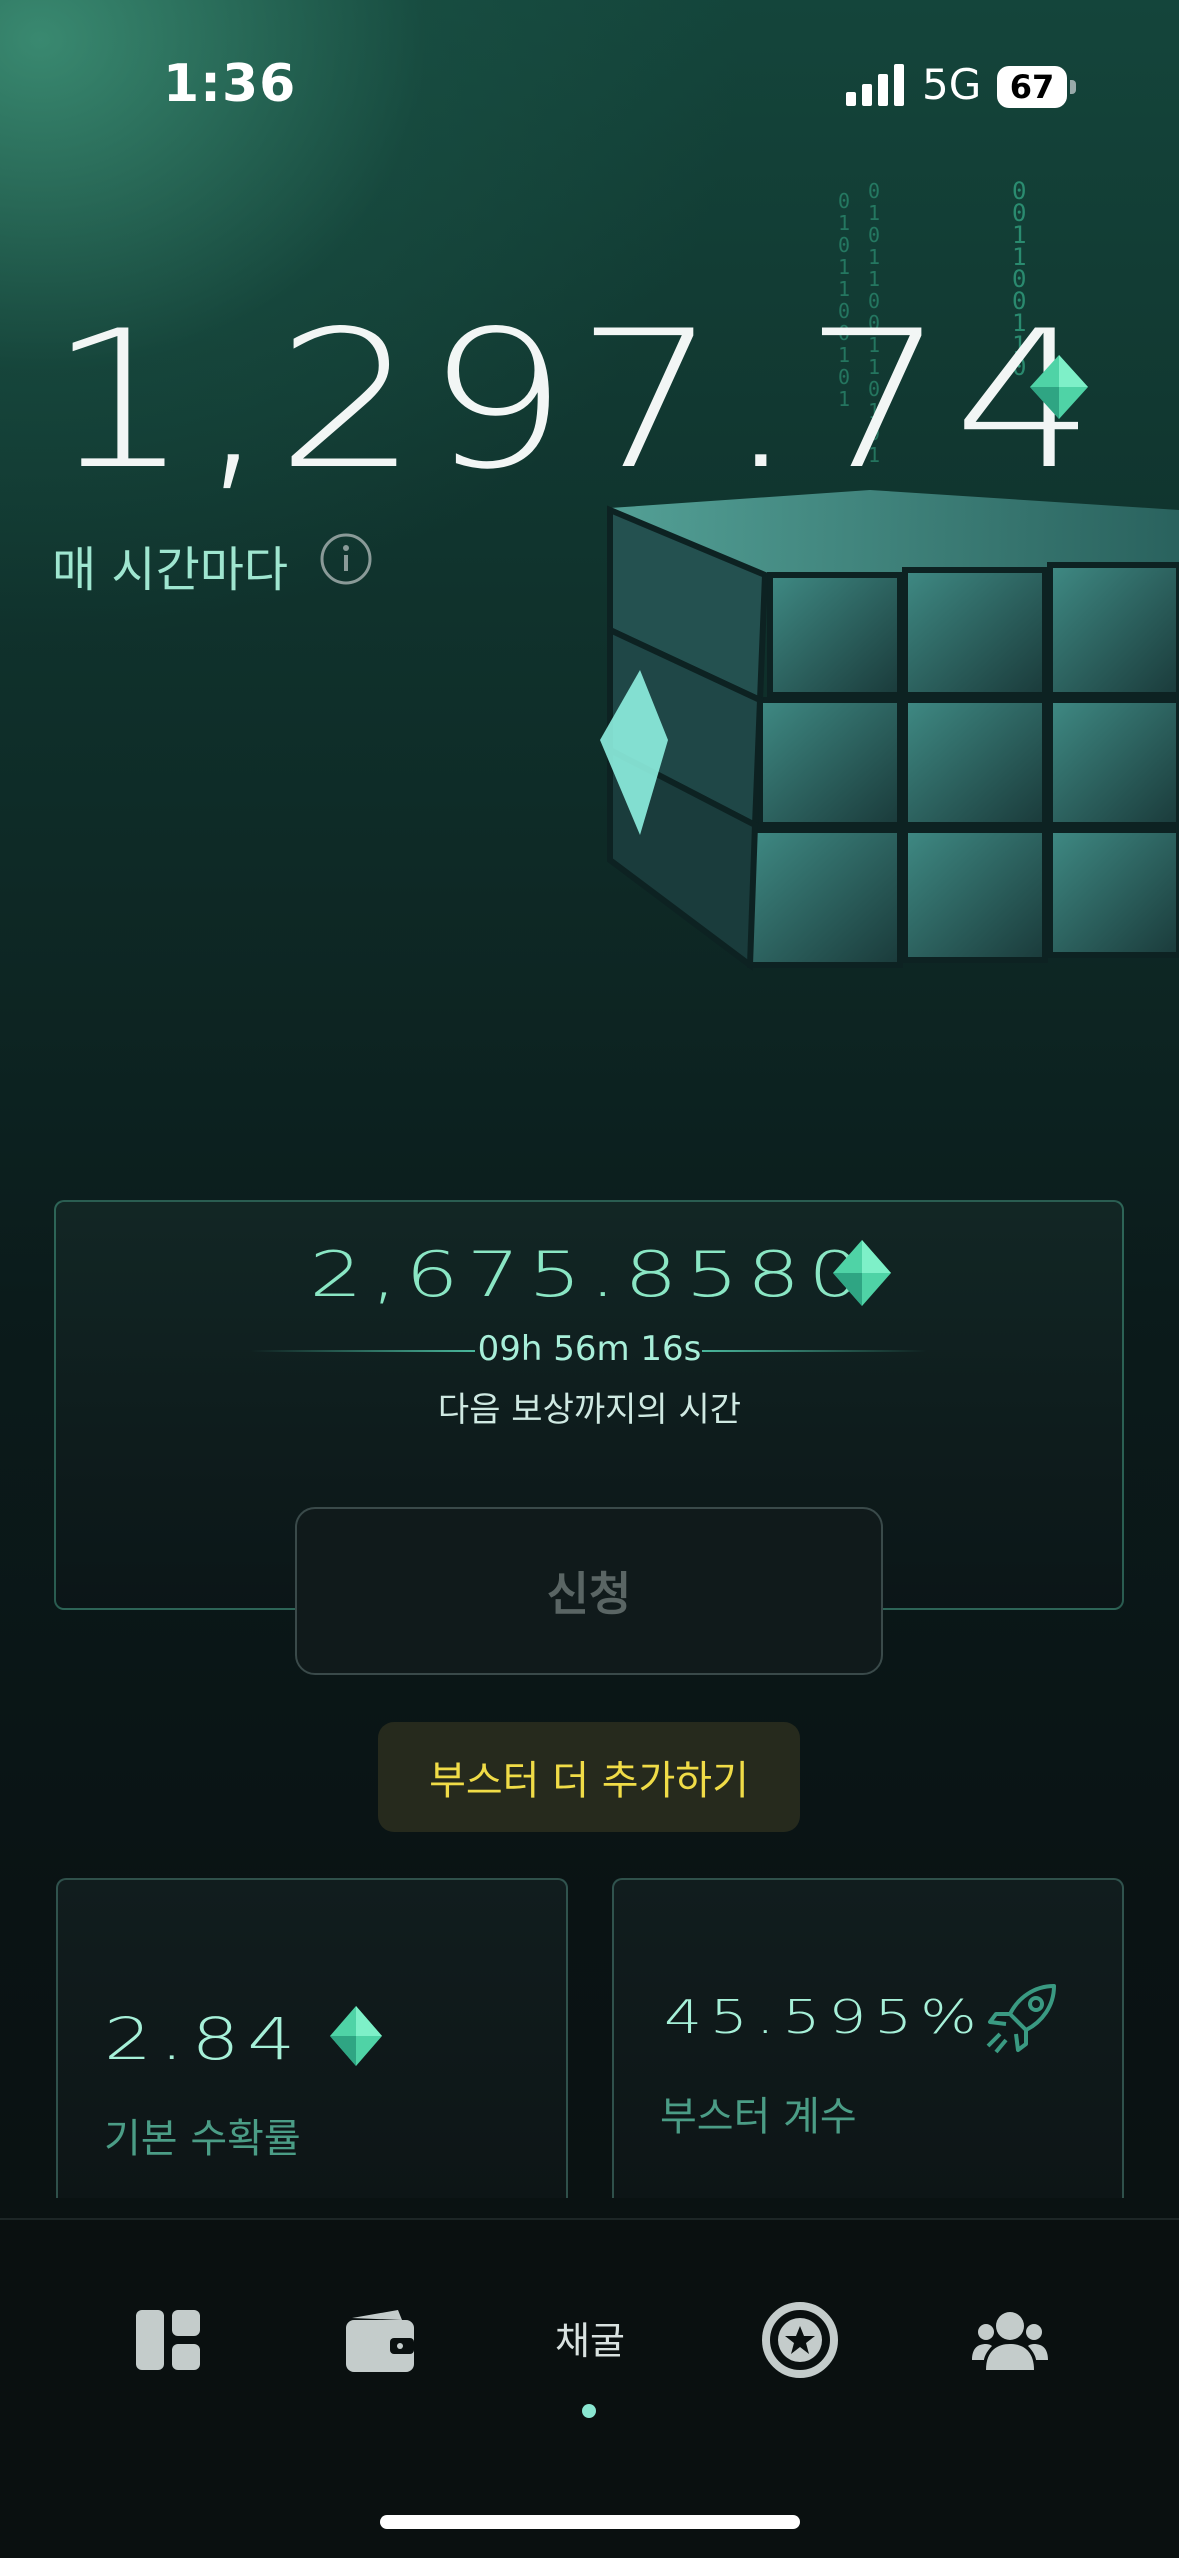  I want to click on network-type: 5G, so click(952, 84).